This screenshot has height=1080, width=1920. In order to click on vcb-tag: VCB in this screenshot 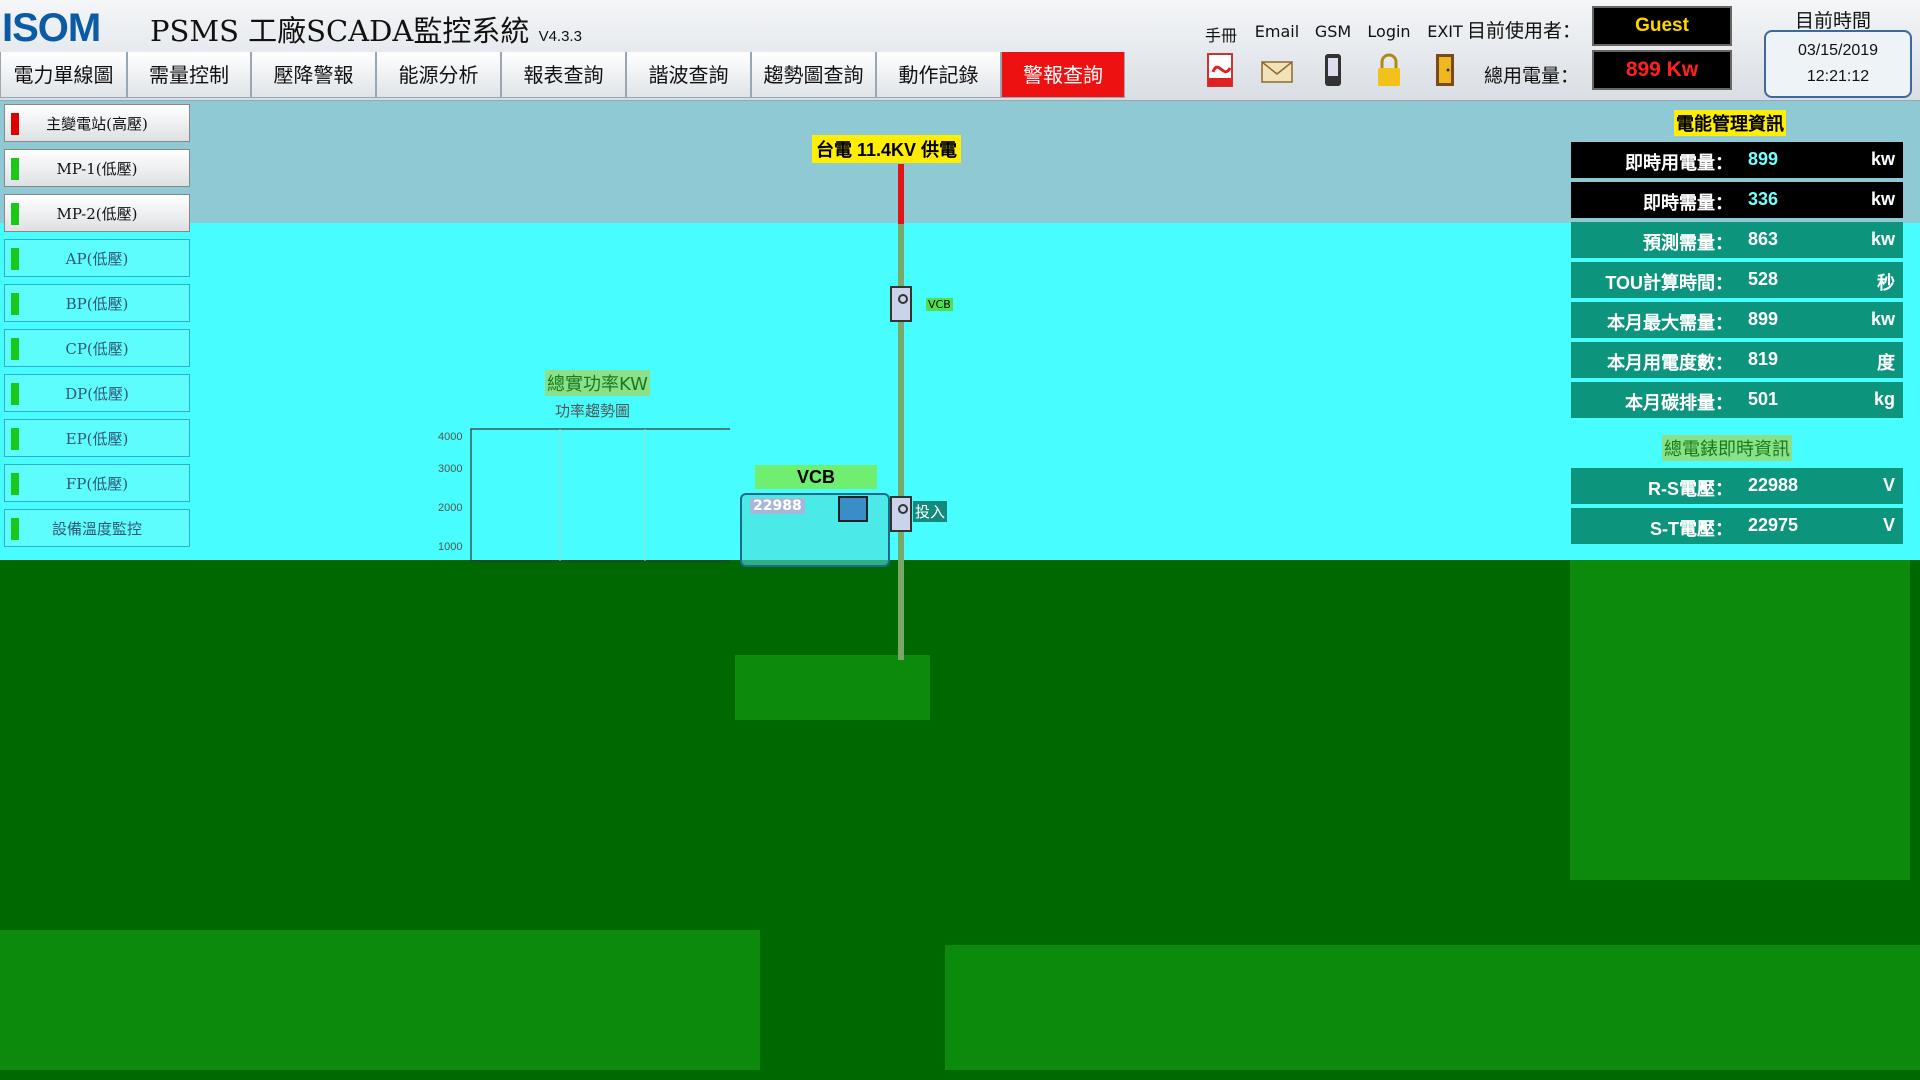, I will do `click(939, 304)`.